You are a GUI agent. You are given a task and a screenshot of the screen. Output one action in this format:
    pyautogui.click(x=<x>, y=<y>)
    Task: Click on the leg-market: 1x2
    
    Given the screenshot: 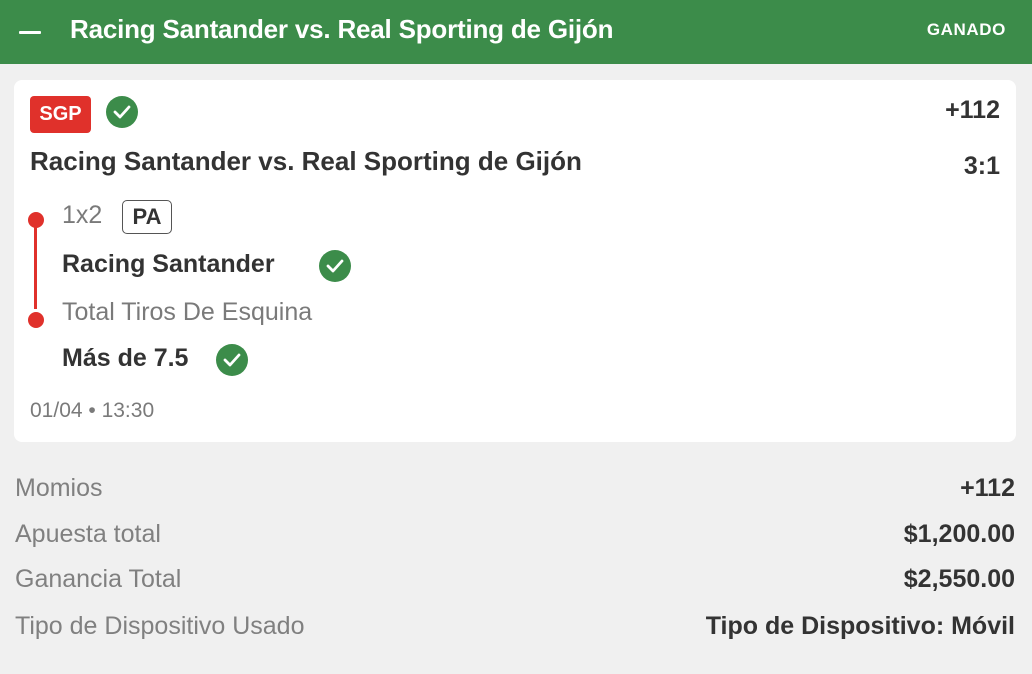 What is the action you would take?
    pyautogui.click(x=82, y=215)
    